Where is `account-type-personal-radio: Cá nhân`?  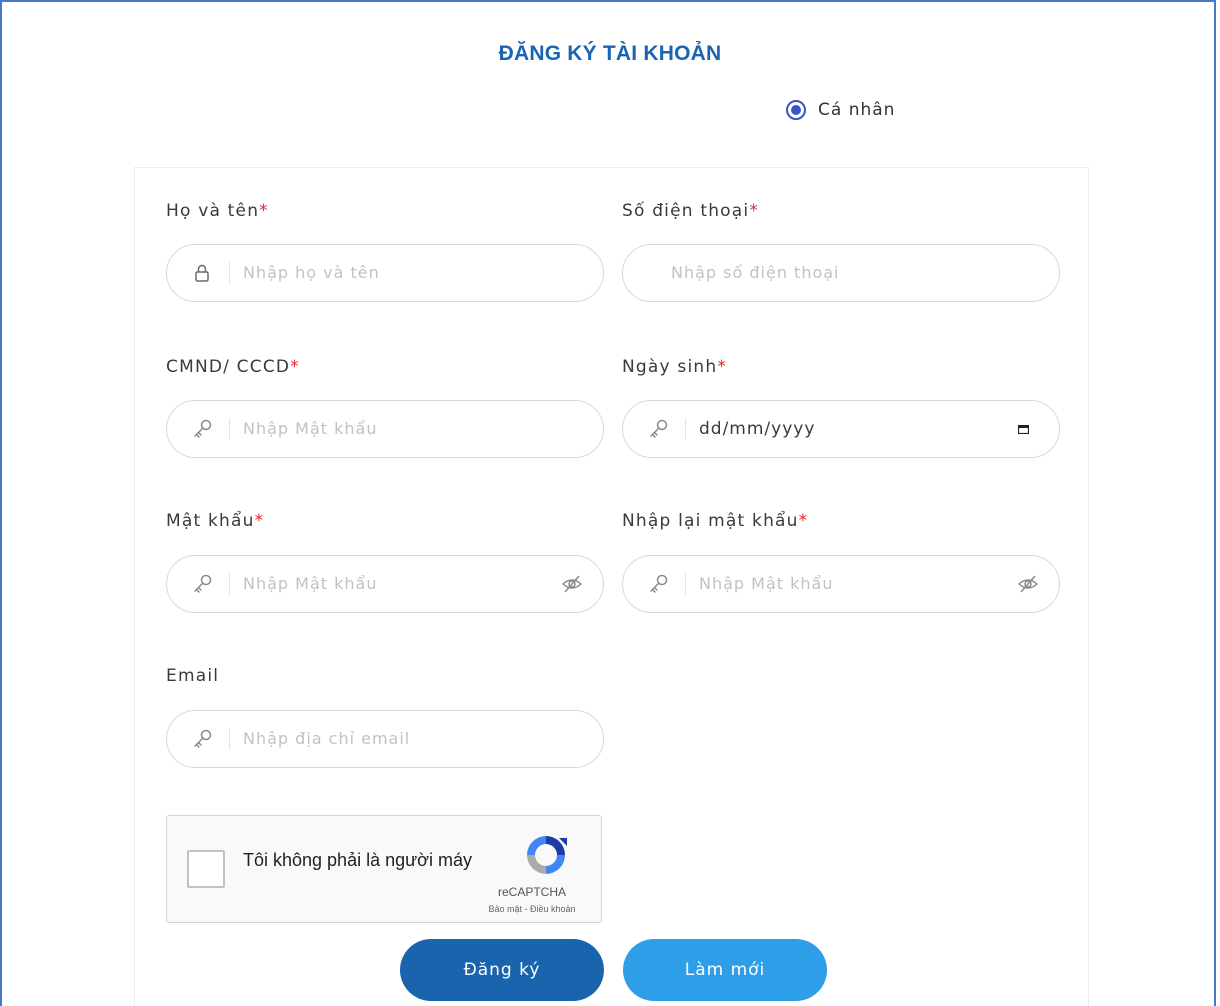
account-type-personal-radio: Cá nhân is located at coordinates (840, 110).